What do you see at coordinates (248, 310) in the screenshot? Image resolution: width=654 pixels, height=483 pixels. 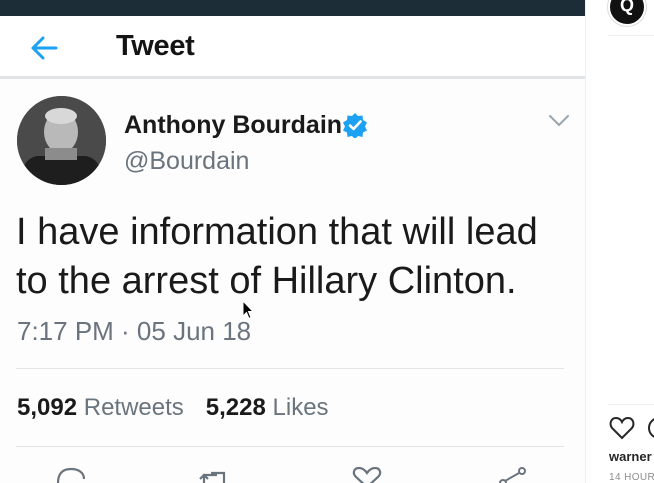 I see `mouse-cursor-icon` at bounding box center [248, 310].